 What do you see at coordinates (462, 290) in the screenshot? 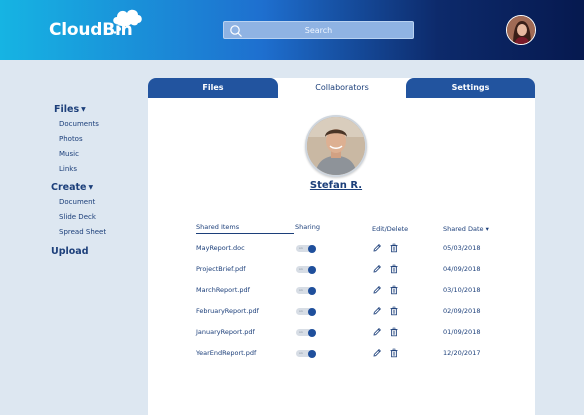
I see `table-row-date: 03/10/2018` at bounding box center [462, 290].